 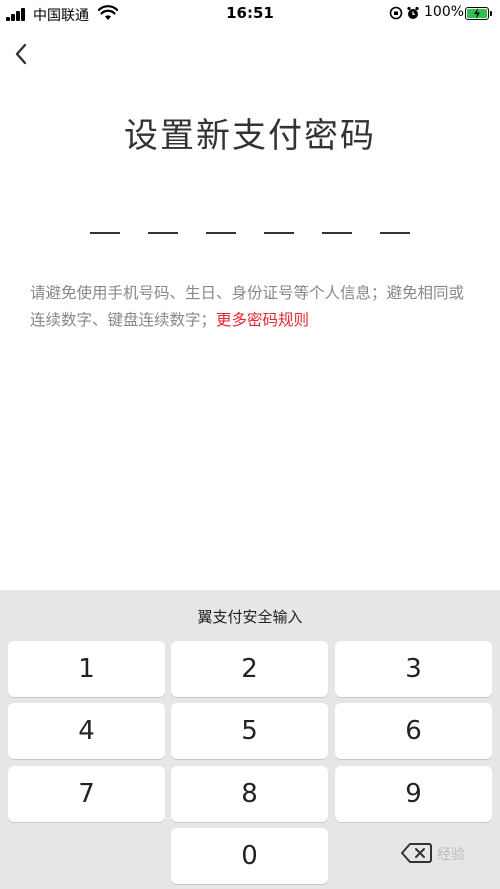 What do you see at coordinates (413, 794) in the screenshot?
I see `key-9: 9` at bounding box center [413, 794].